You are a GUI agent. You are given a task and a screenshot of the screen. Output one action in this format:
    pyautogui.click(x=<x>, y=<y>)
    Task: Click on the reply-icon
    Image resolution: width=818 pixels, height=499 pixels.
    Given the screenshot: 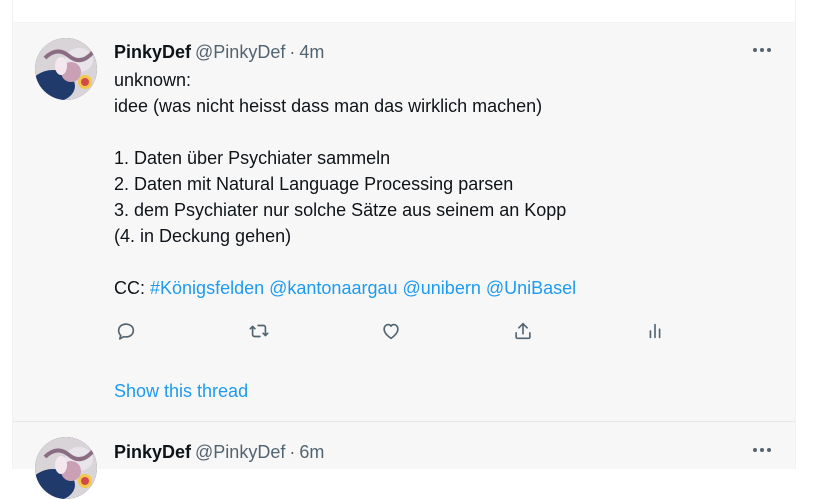 What is the action you would take?
    pyautogui.click(x=126, y=331)
    